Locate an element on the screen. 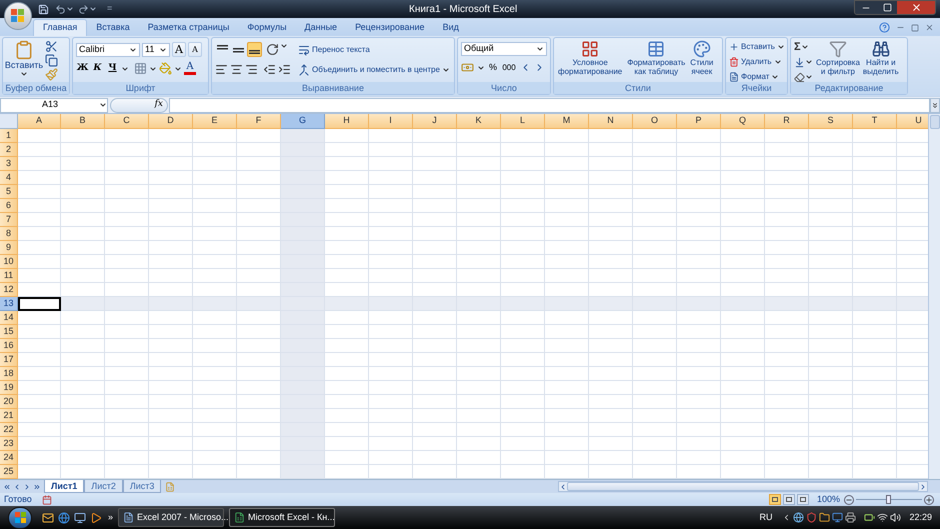 The image size is (940, 529). save-icon is located at coordinates (43, 9).